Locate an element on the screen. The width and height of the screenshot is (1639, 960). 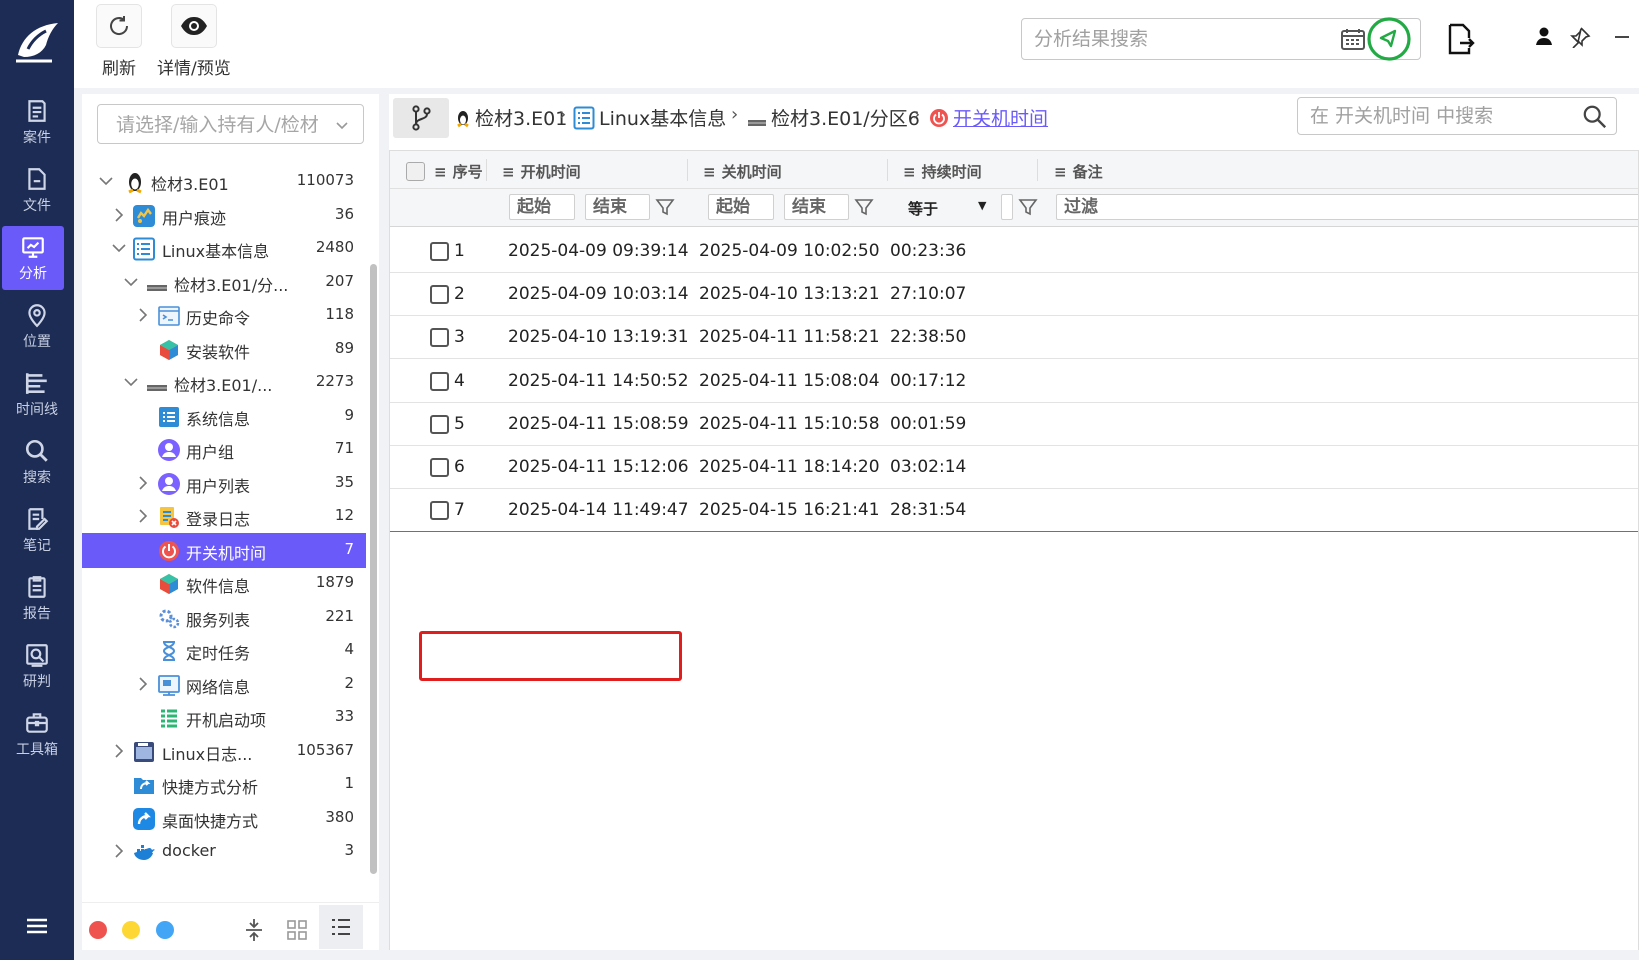
boot-start-filter: 起始 is located at coordinates (542, 207).